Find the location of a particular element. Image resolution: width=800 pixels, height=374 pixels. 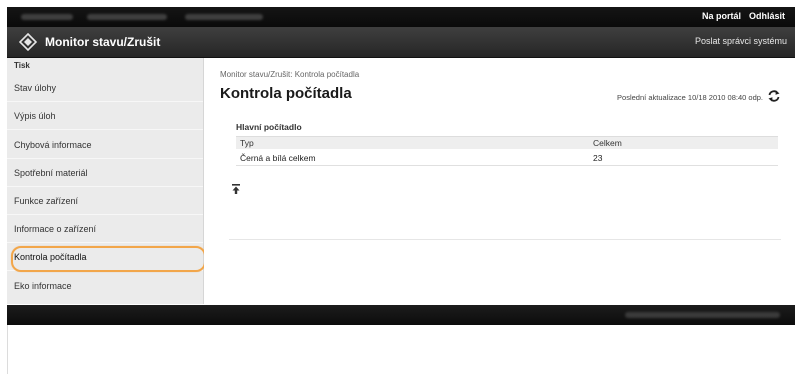

footer-bar is located at coordinates (401, 315).